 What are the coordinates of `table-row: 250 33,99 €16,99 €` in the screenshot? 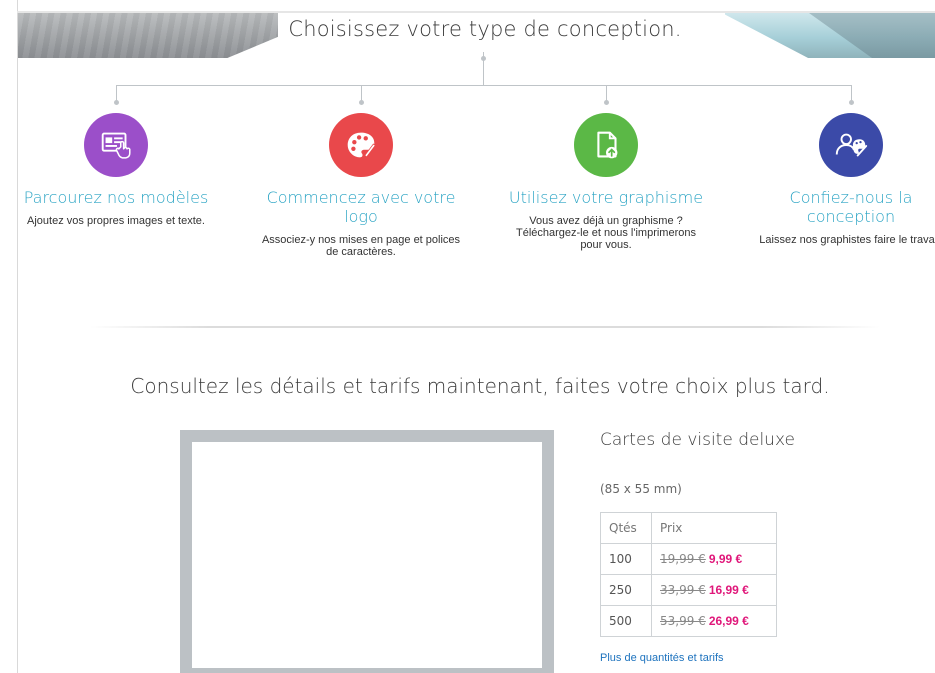 It's located at (688, 590).